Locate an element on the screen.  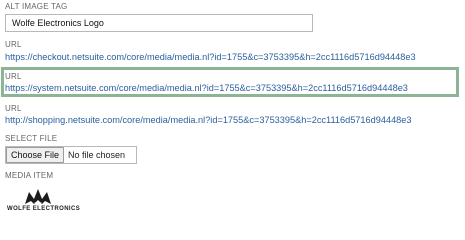
file-input: Choose File No file chosen is located at coordinates (71, 155).